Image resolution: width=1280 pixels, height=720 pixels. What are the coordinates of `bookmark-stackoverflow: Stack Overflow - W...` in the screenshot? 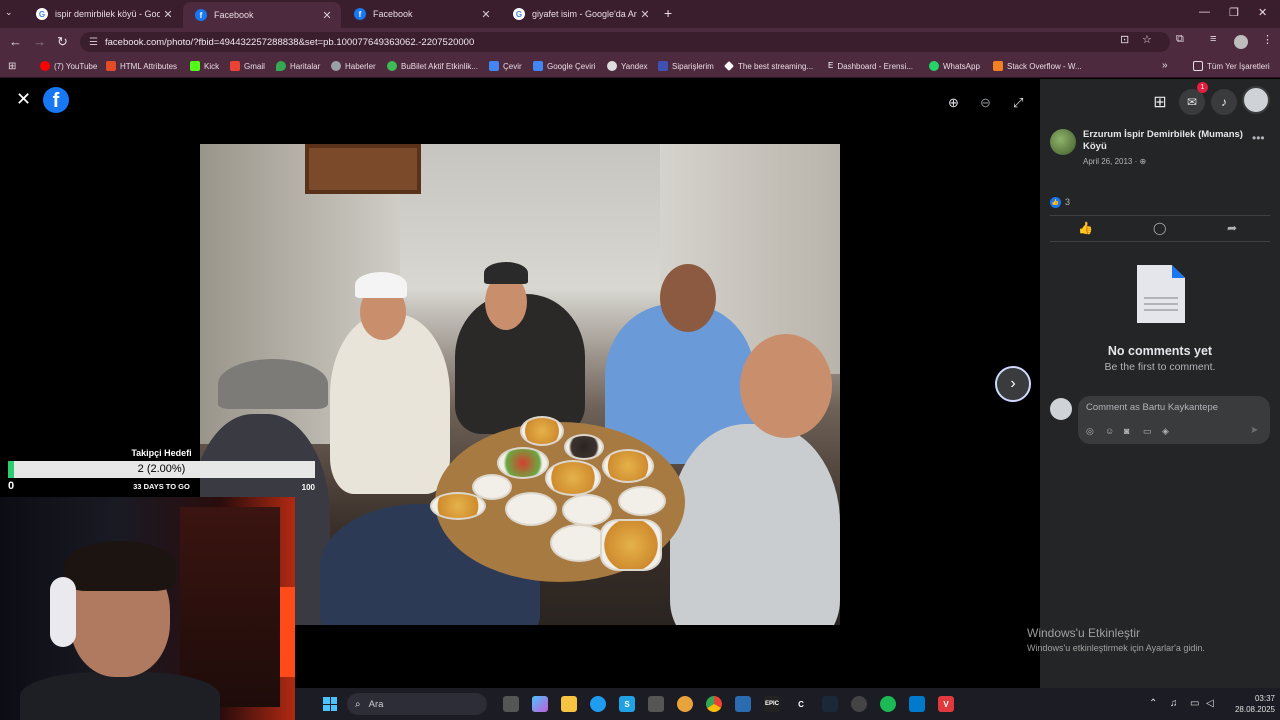 It's located at (1037, 66).